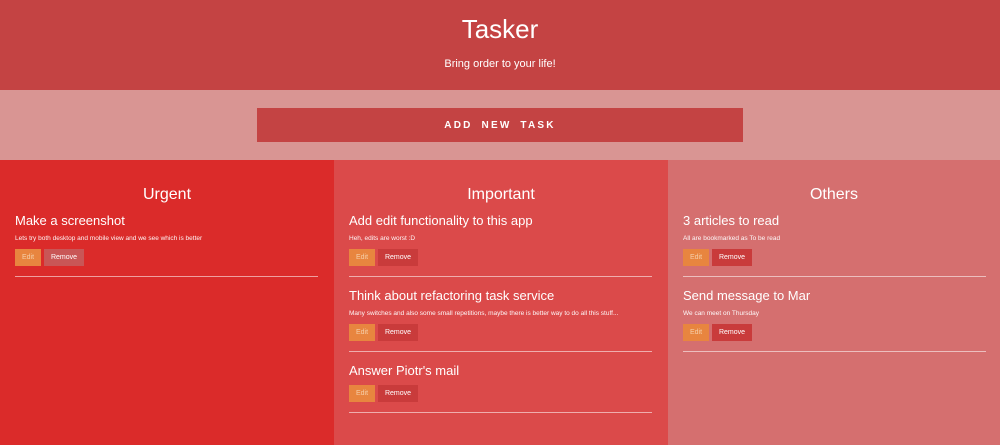  I want to click on task-title: Send message to Mar, so click(747, 295).